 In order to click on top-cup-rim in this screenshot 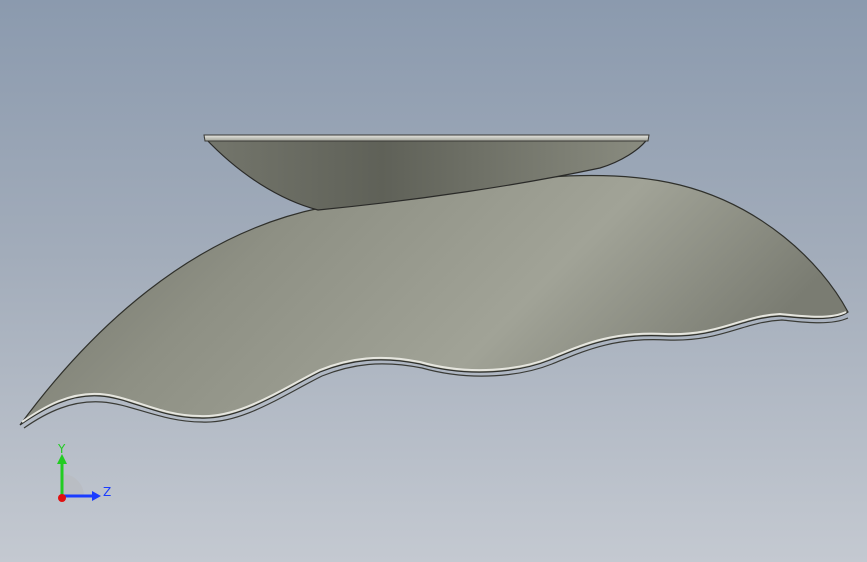, I will do `click(426, 138)`.